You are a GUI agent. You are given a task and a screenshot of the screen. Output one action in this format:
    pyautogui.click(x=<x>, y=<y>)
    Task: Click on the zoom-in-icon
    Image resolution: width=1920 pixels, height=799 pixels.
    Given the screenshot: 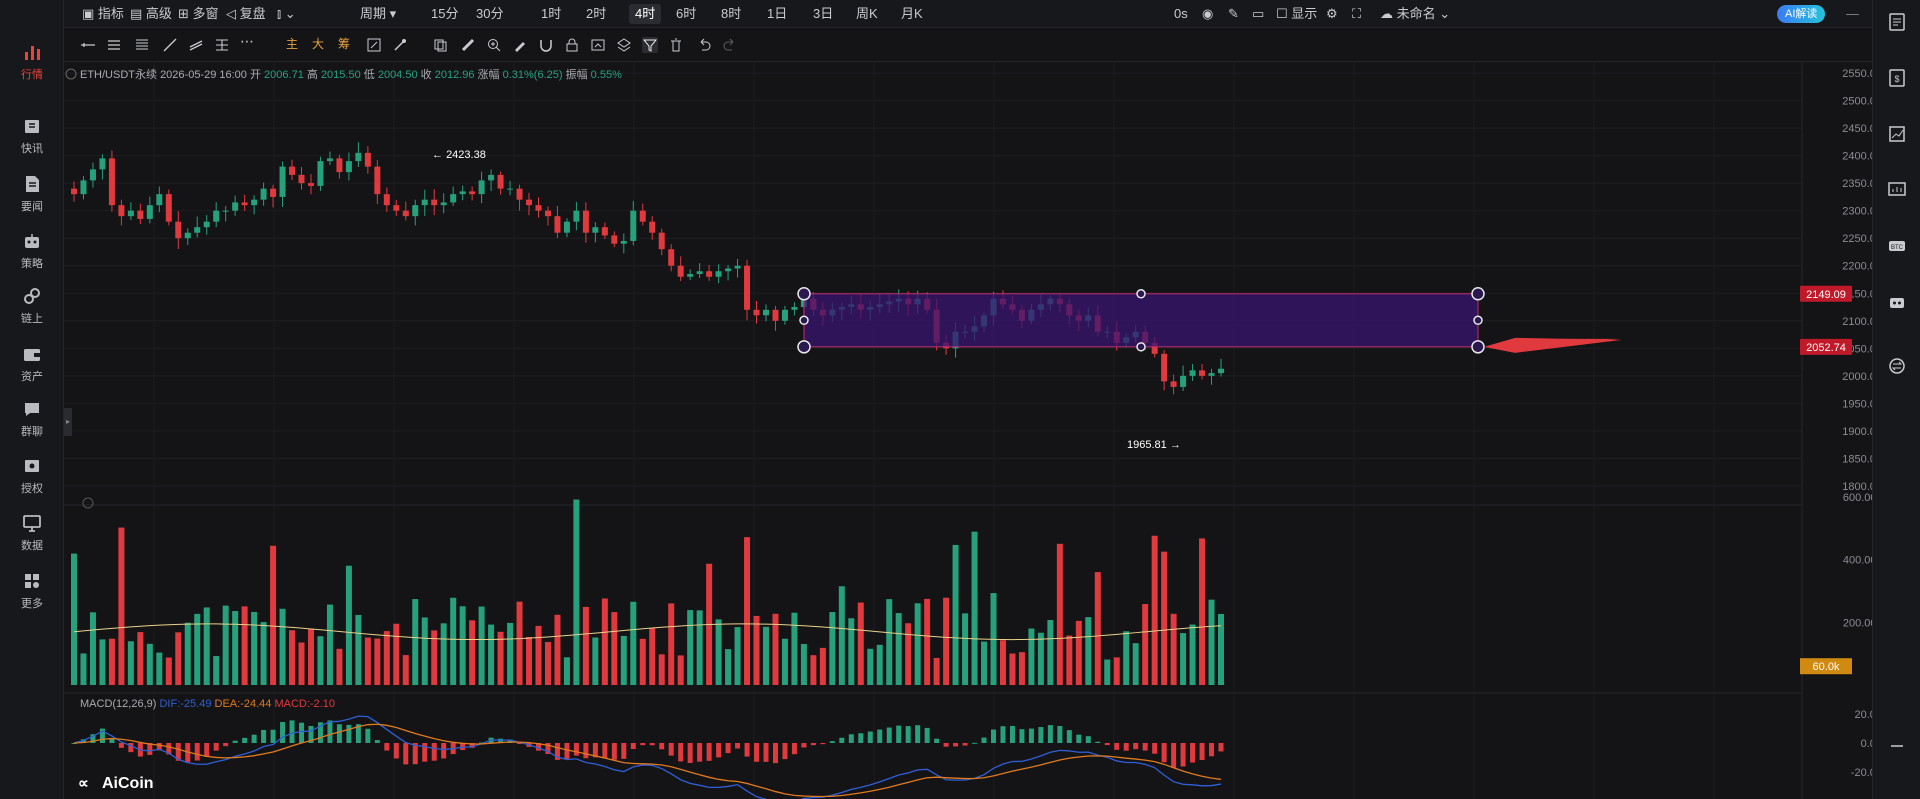 What is the action you would take?
    pyautogui.click(x=494, y=45)
    